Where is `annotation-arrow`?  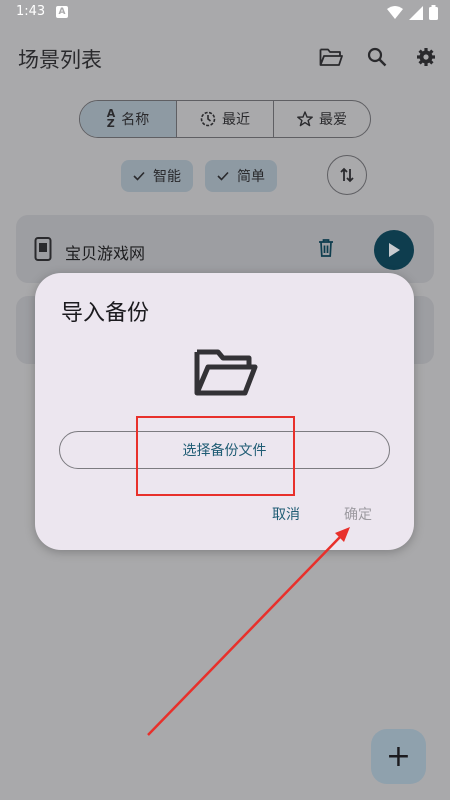
annotation-arrow is located at coordinates (248, 631).